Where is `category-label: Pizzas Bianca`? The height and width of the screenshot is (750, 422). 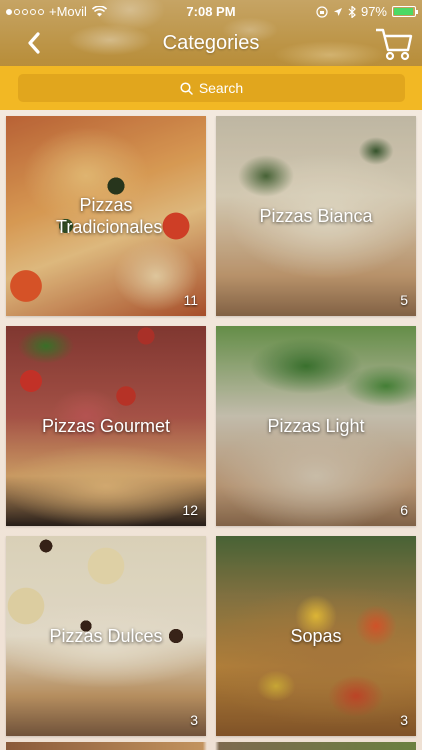
category-label: Pizzas Bianca is located at coordinates (316, 216).